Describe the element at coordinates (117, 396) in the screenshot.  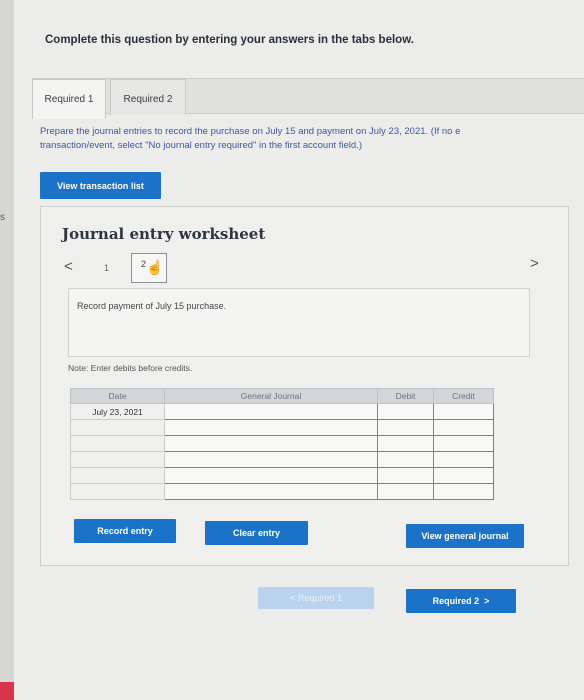
I see `date-header: Date` at that location.